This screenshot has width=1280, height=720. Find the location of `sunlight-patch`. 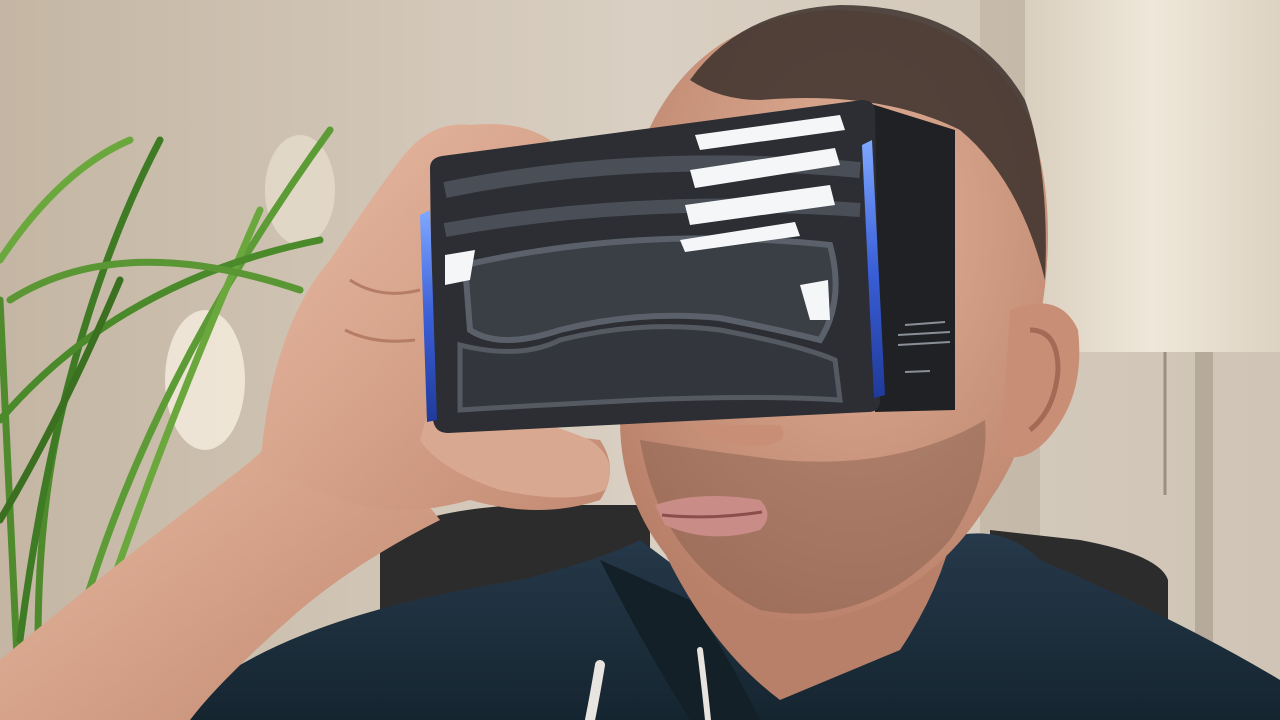

sunlight-patch is located at coordinates (300, 190).